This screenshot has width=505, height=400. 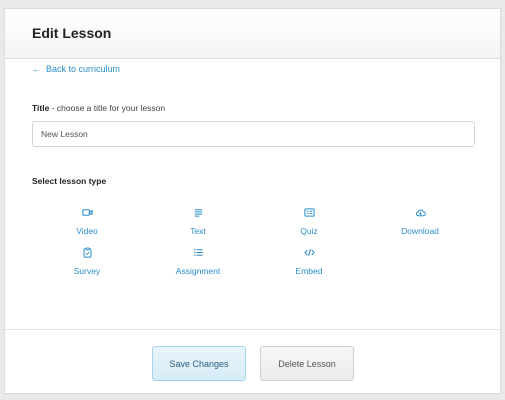 I want to click on lesson-type-label: Video, so click(x=87, y=231).